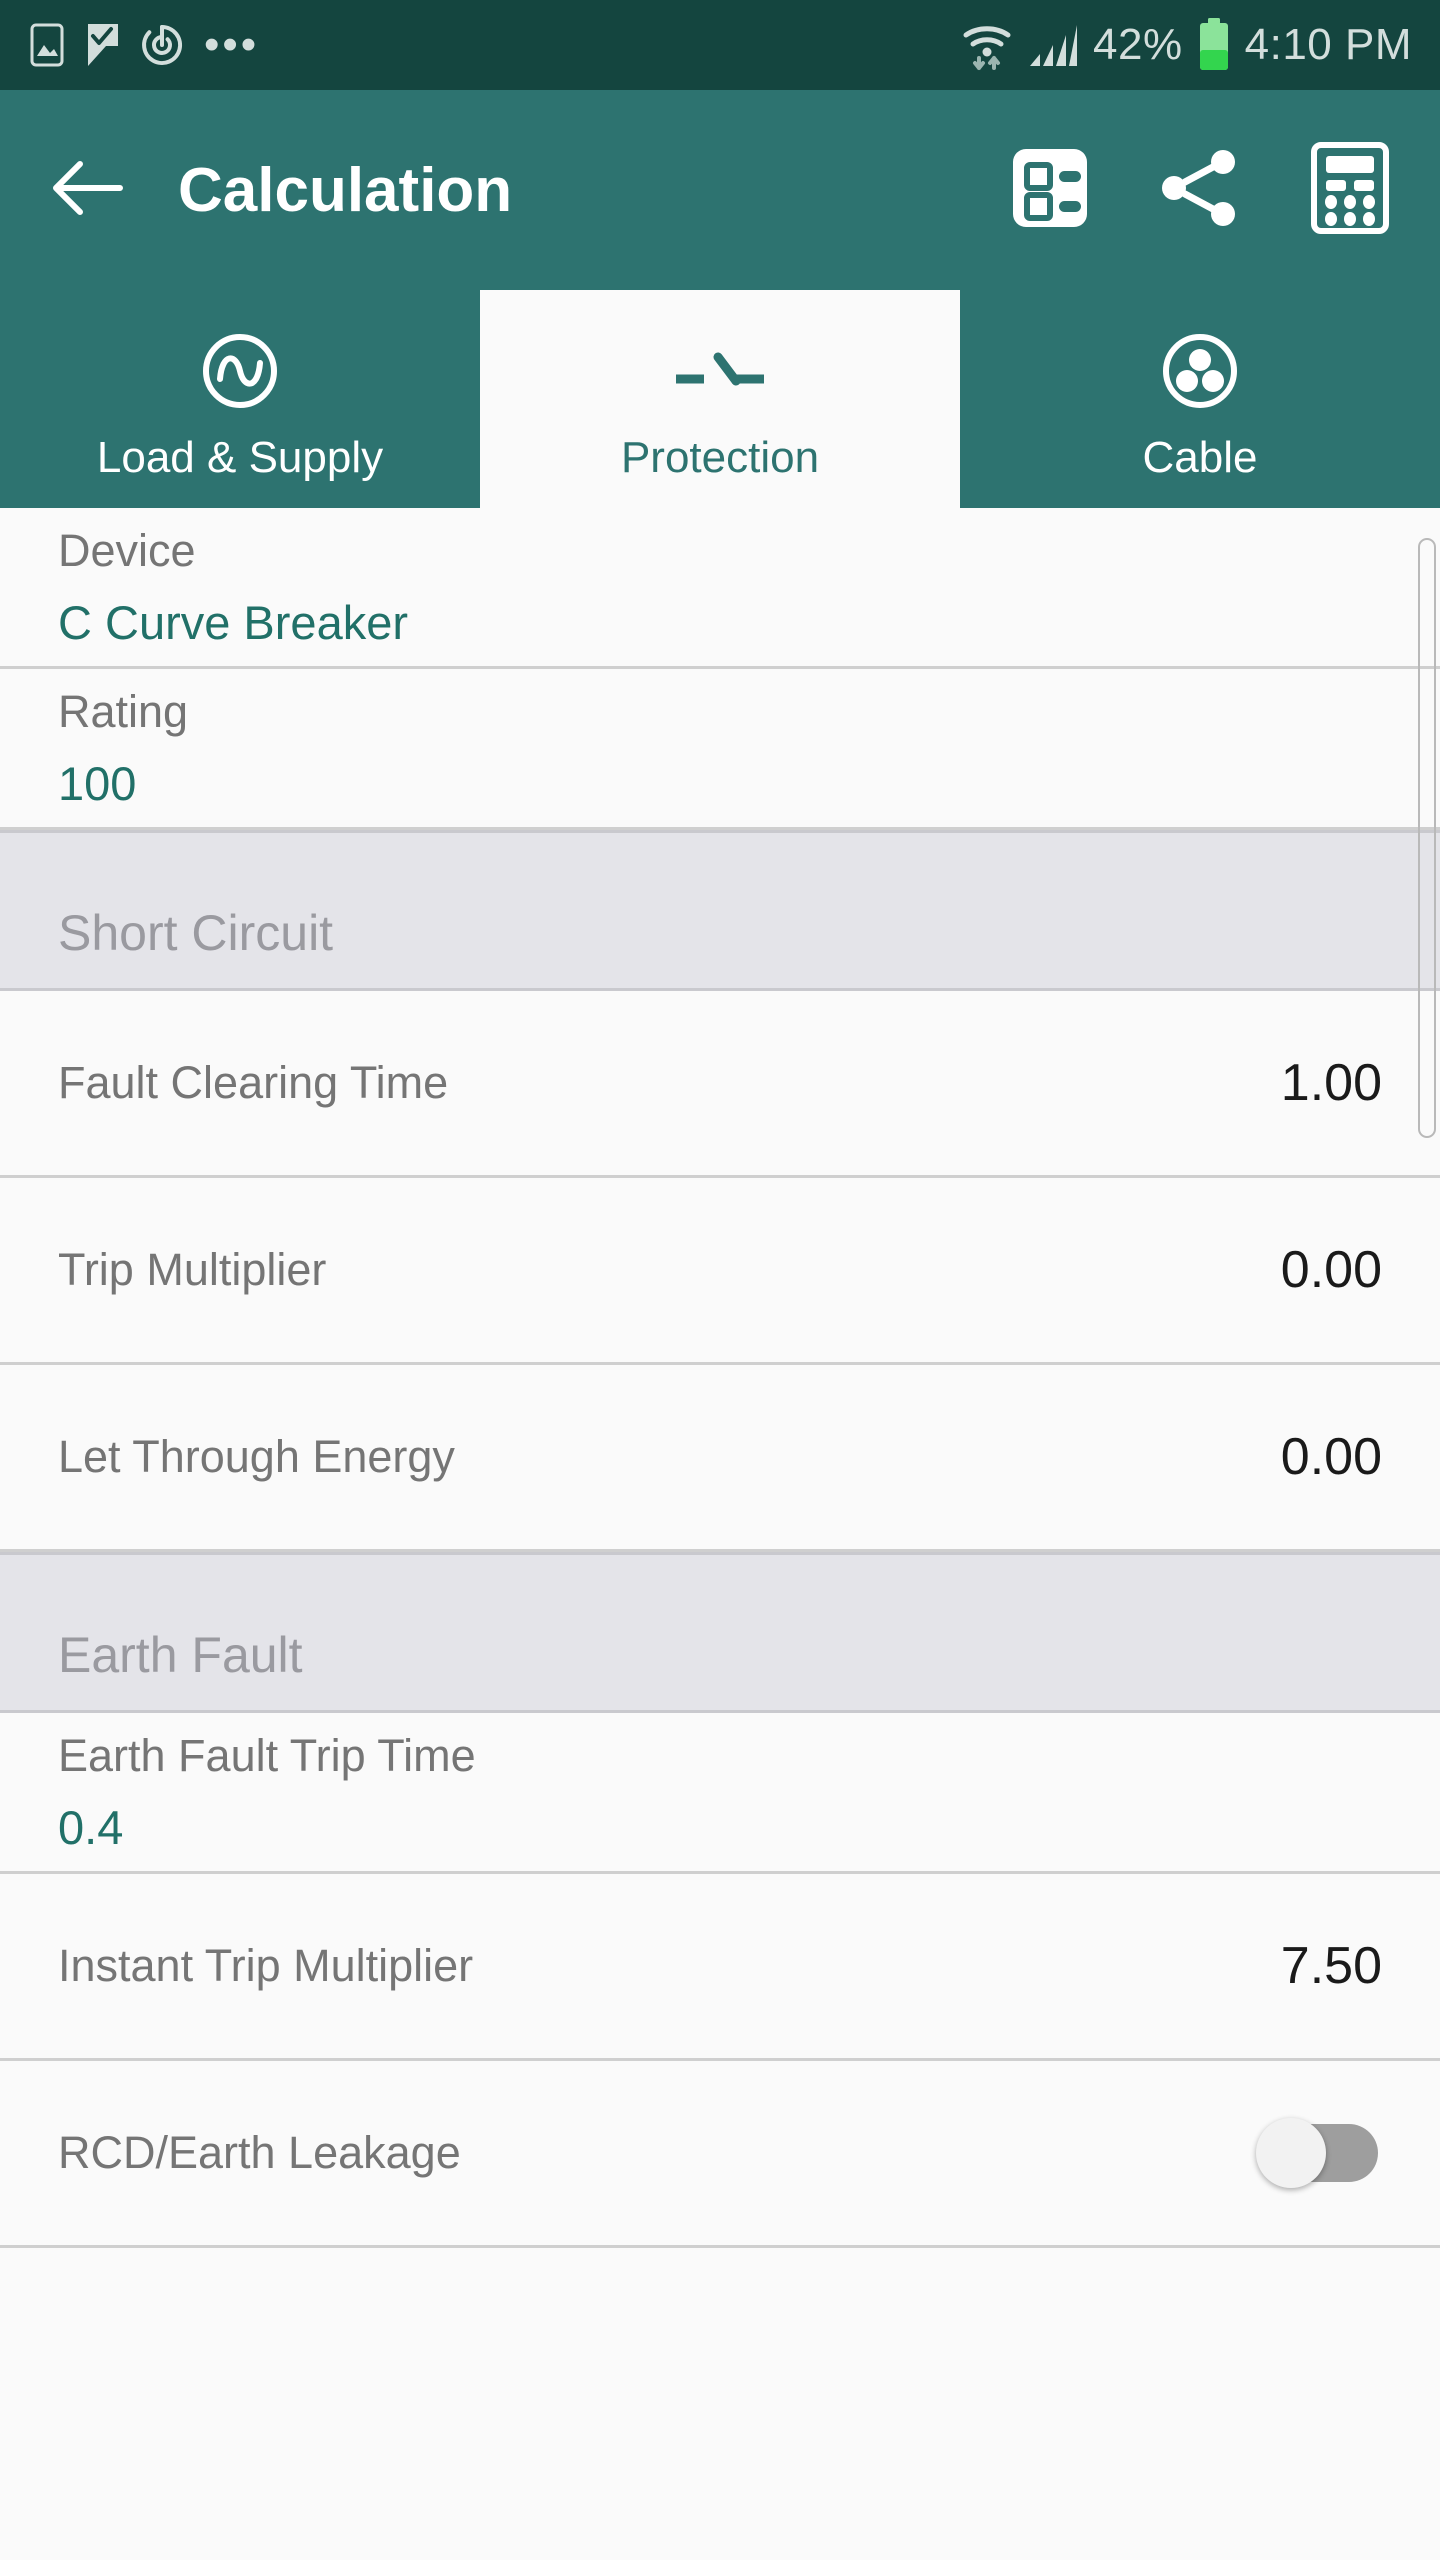 This screenshot has height=2560, width=1440. I want to click on status-bar-left: •••, so click(144, 45).